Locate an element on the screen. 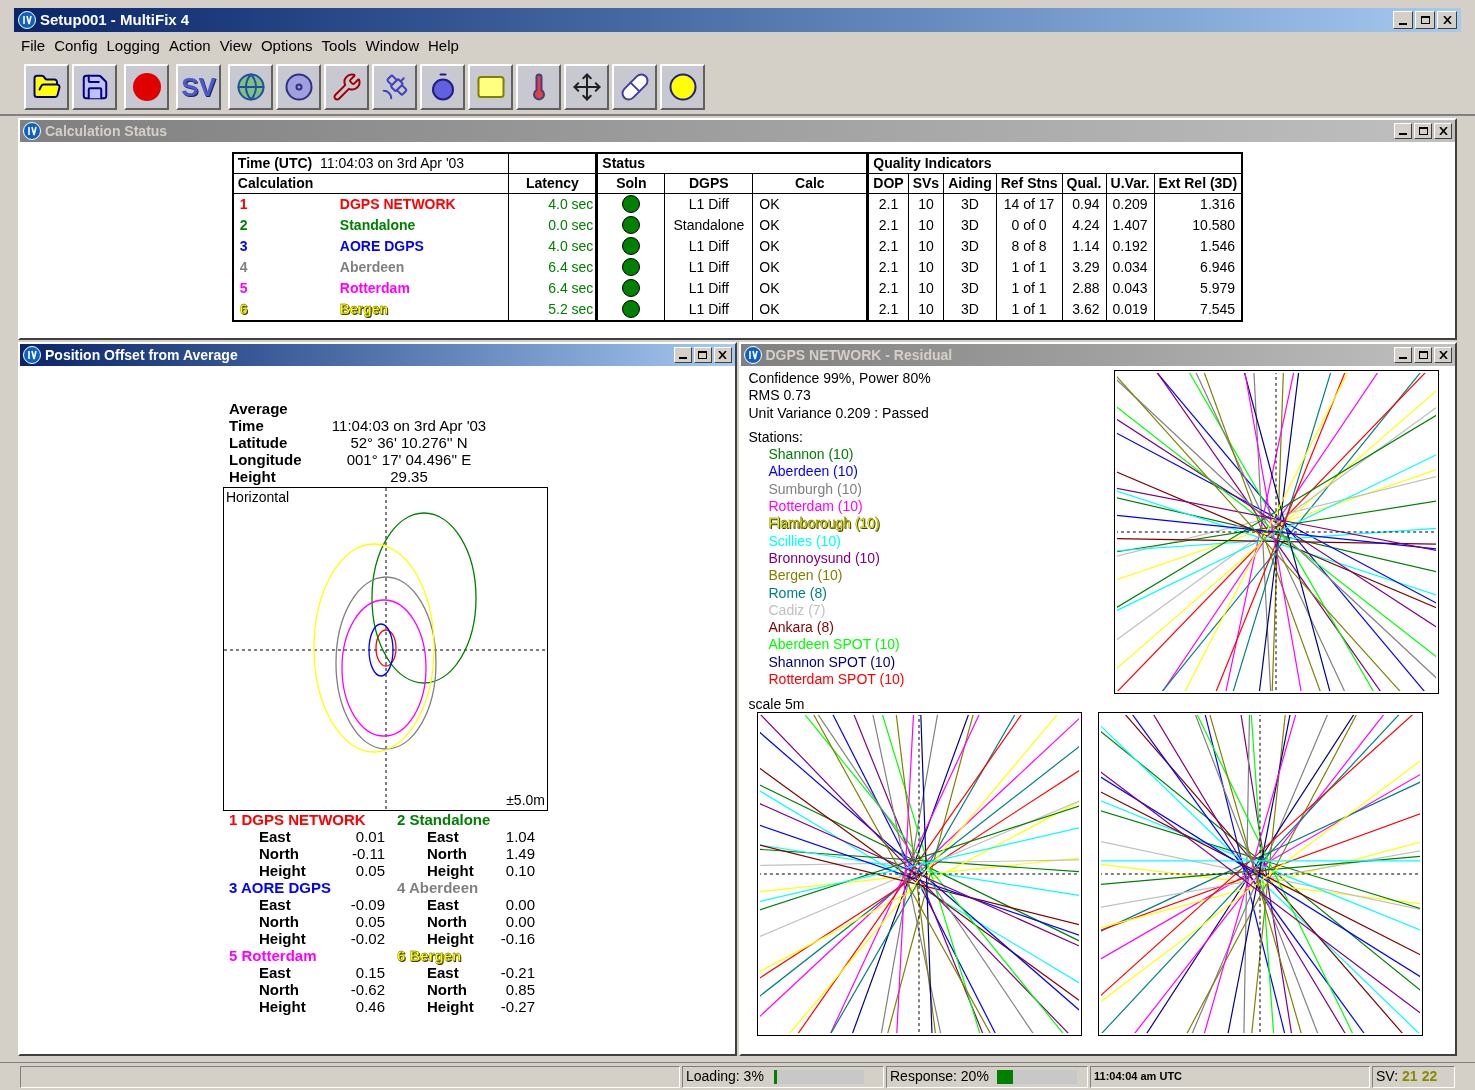  wrench-icon is located at coordinates (346, 87).